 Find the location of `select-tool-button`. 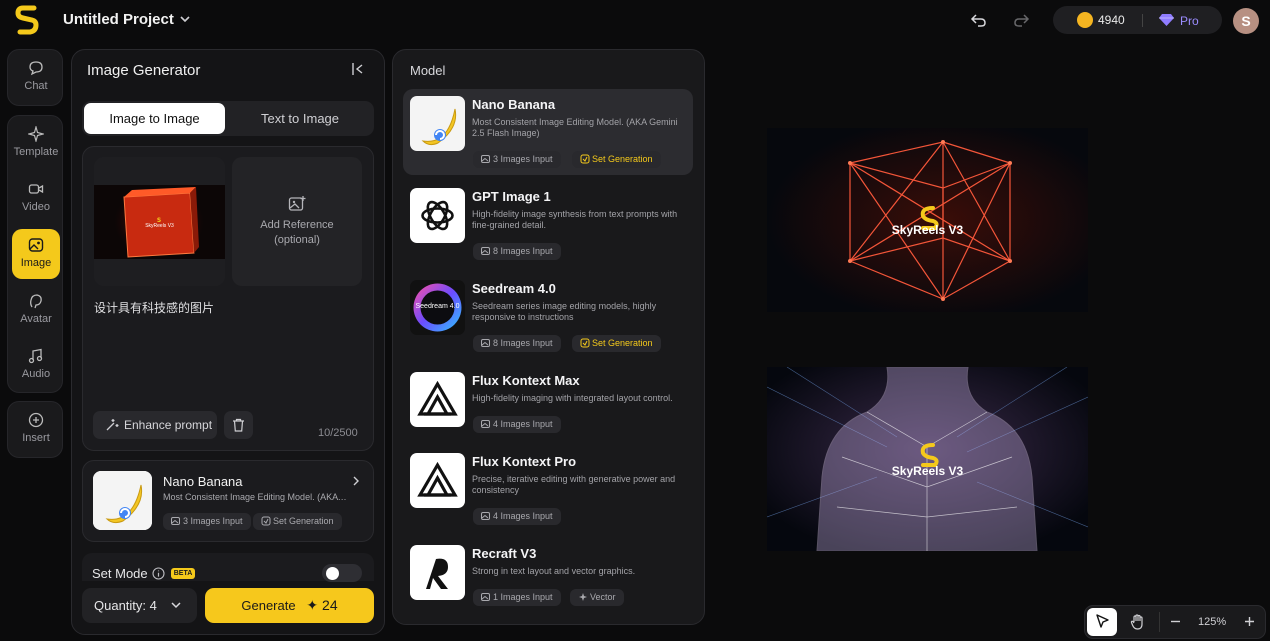

select-tool-button is located at coordinates (1102, 622).